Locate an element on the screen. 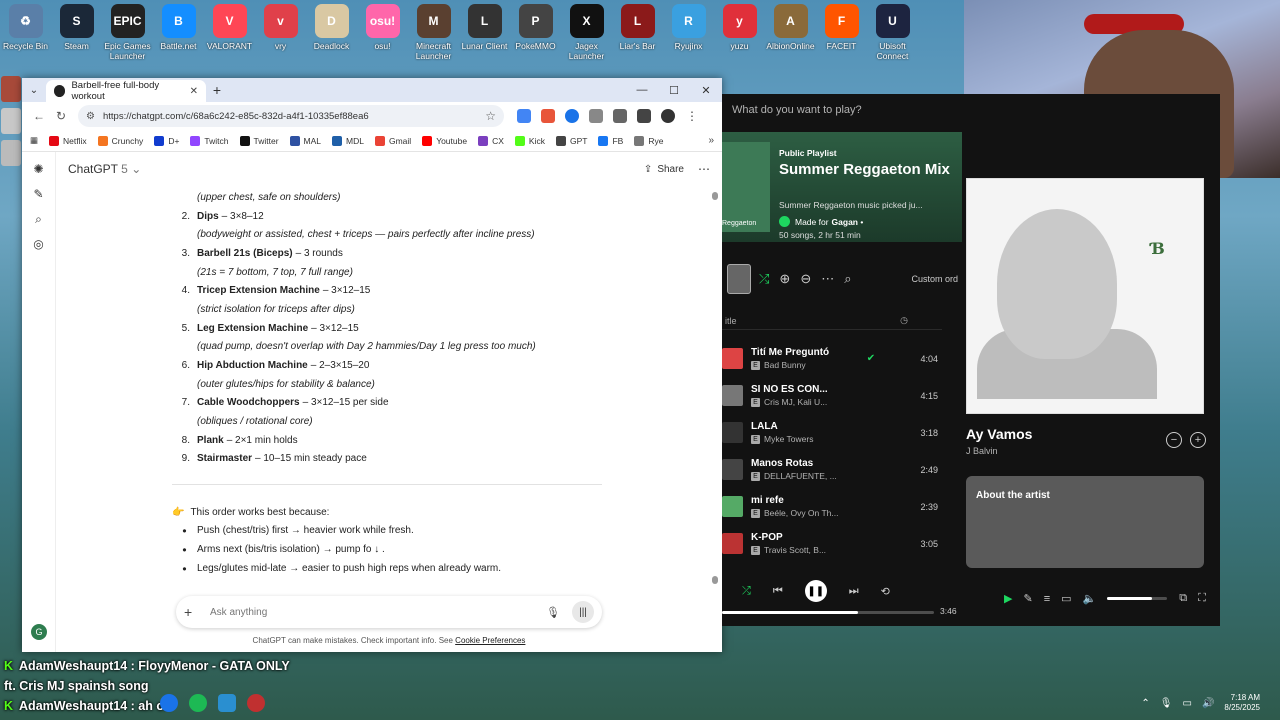 This screenshot has height=720, width=1280. shuffle-icon: ⤮ is located at coordinates (764, 279).